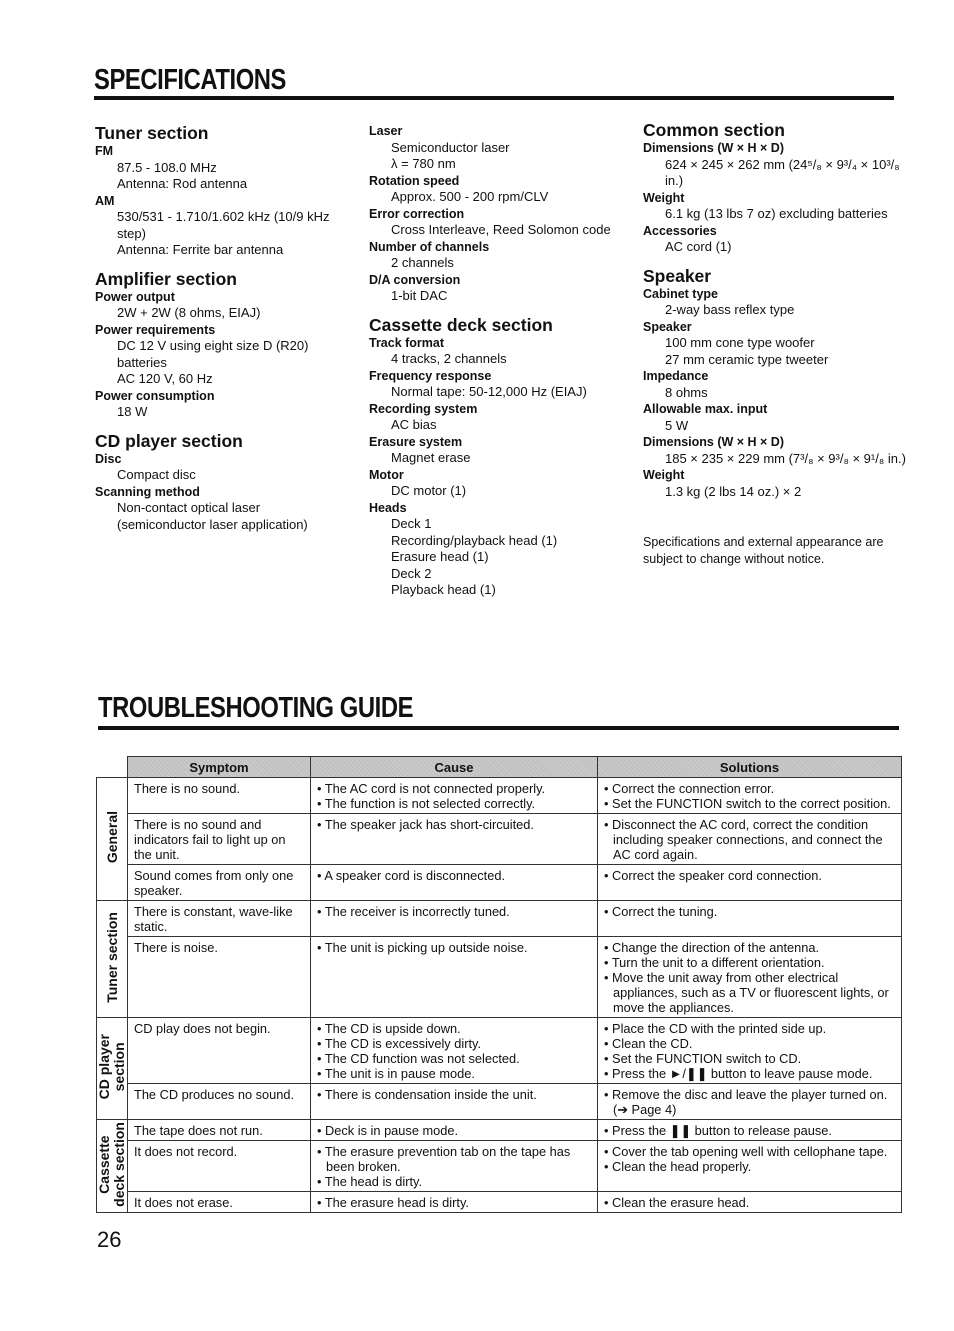  Describe the element at coordinates (750, 788) in the screenshot. I see `solution-item: Correct the connection error.` at that location.